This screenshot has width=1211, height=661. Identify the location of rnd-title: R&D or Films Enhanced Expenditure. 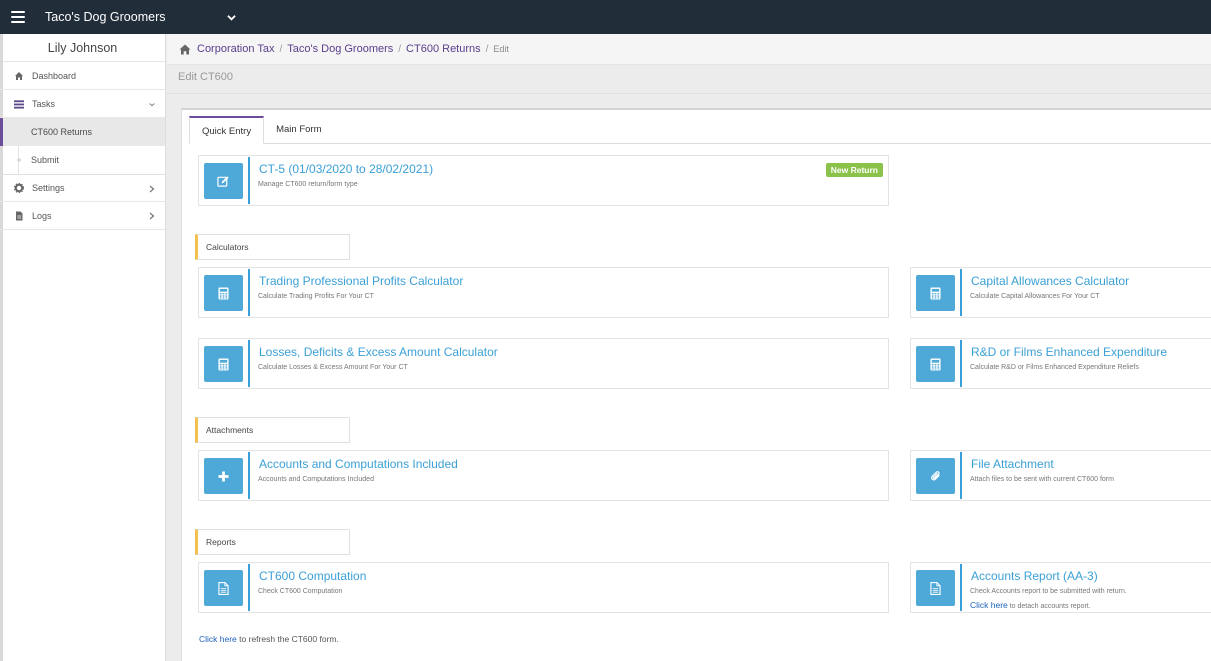
(1069, 352).